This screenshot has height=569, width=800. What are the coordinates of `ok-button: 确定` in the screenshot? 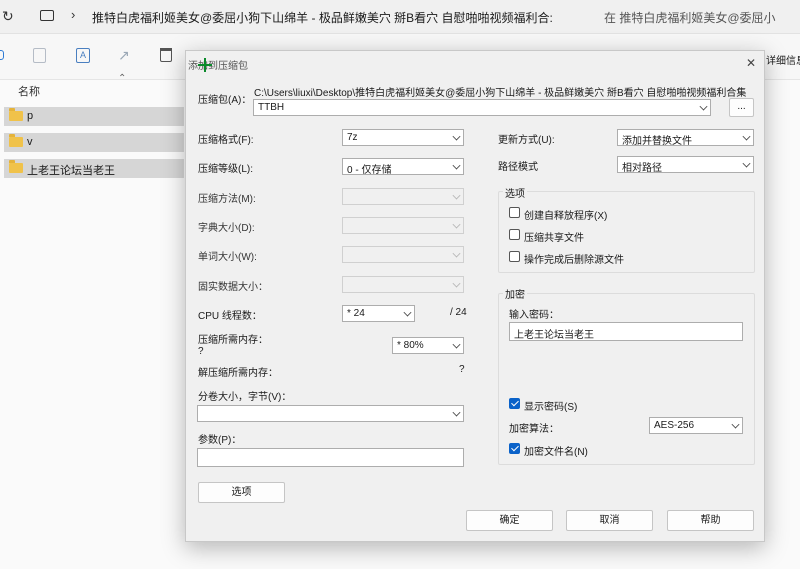 It's located at (509, 520).